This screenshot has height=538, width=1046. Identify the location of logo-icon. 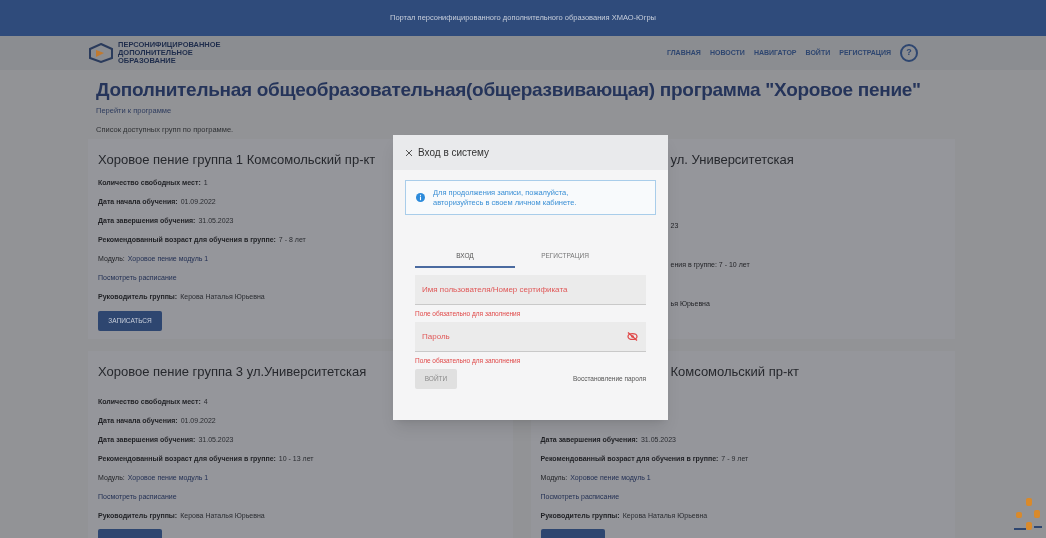
(101, 53).